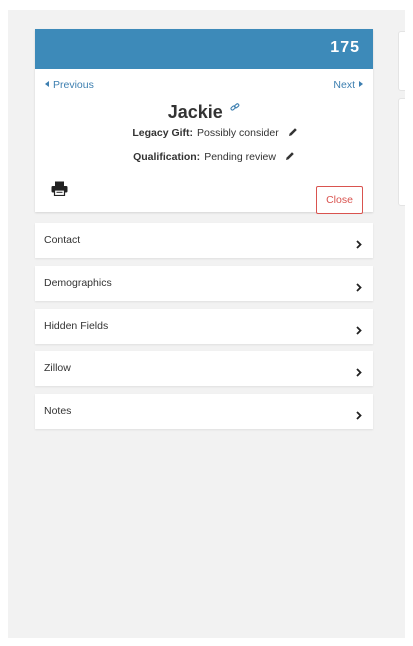  Describe the element at coordinates (344, 85) in the screenshot. I see `next-label: Next` at that location.